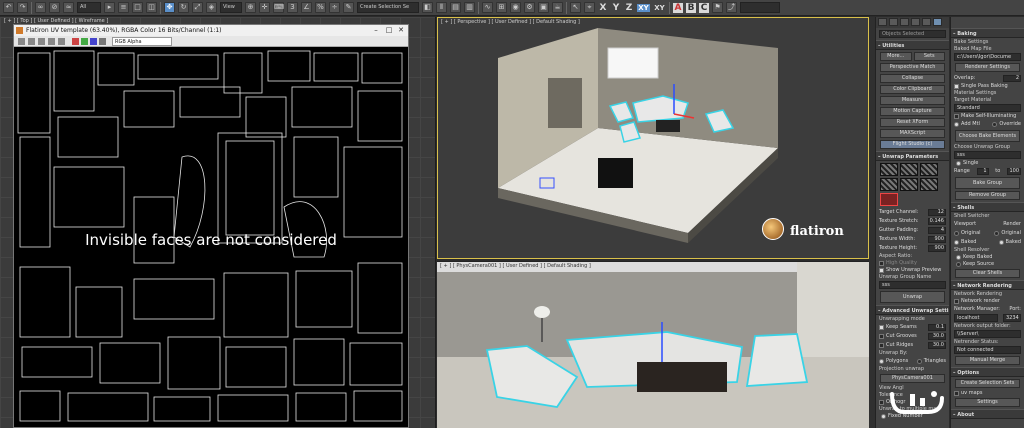  What do you see at coordinates (137, 7) in the screenshot?
I see `rect-select-icon: □` at bounding box center [137, 7].